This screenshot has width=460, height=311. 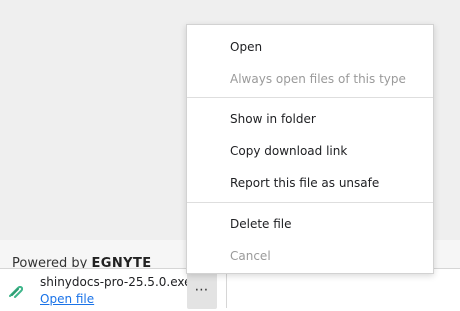 I want to click on menu-item-open: Open, so click(x=310, y=47).